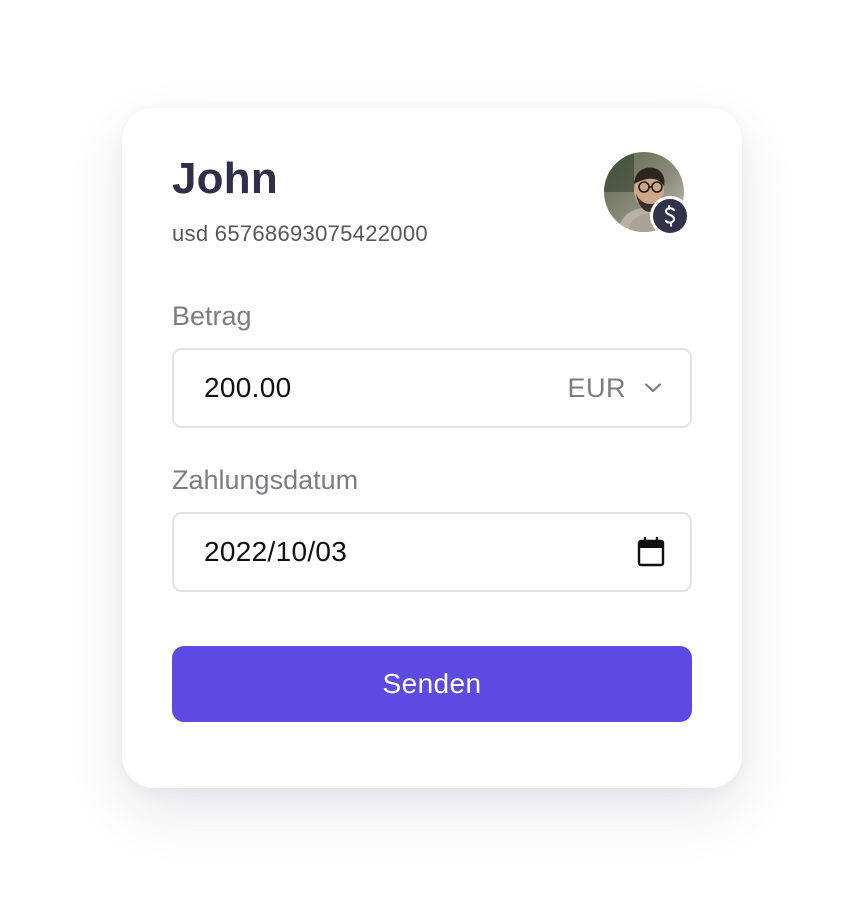 Image resolution: width=864 pixels, height=900 pixels. Describe the element at coordinates (432, 552) in the screenshot. I see `payment-date-field: 2022/10/03` at that location.